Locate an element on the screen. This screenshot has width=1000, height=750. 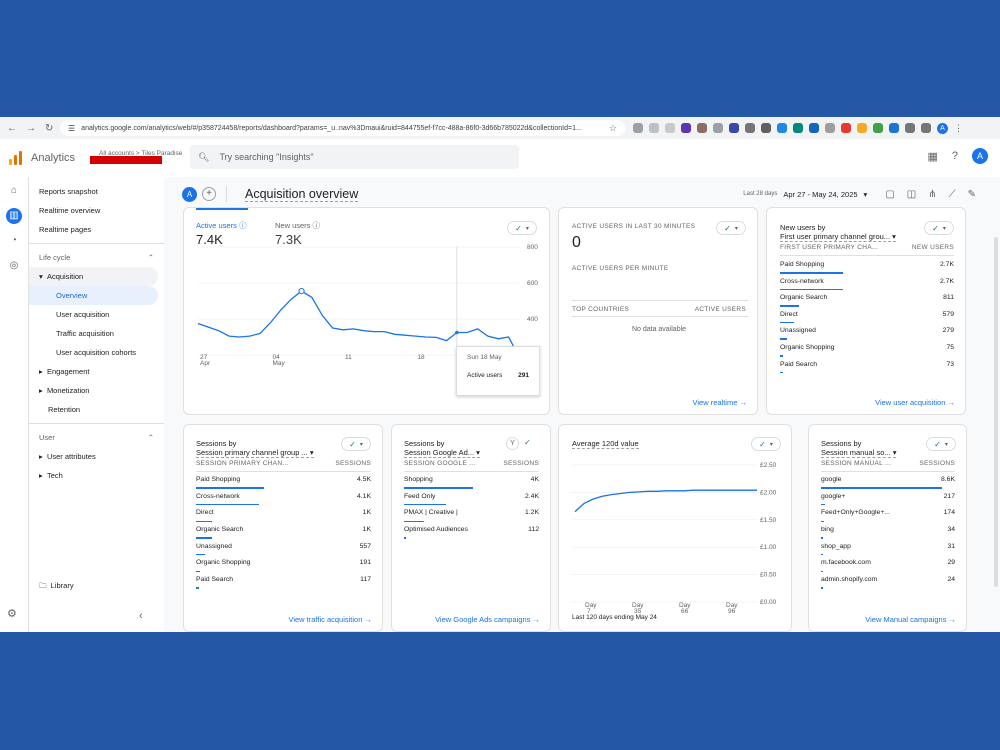
add-comparison-button: + is located at coordinates (209, 194).